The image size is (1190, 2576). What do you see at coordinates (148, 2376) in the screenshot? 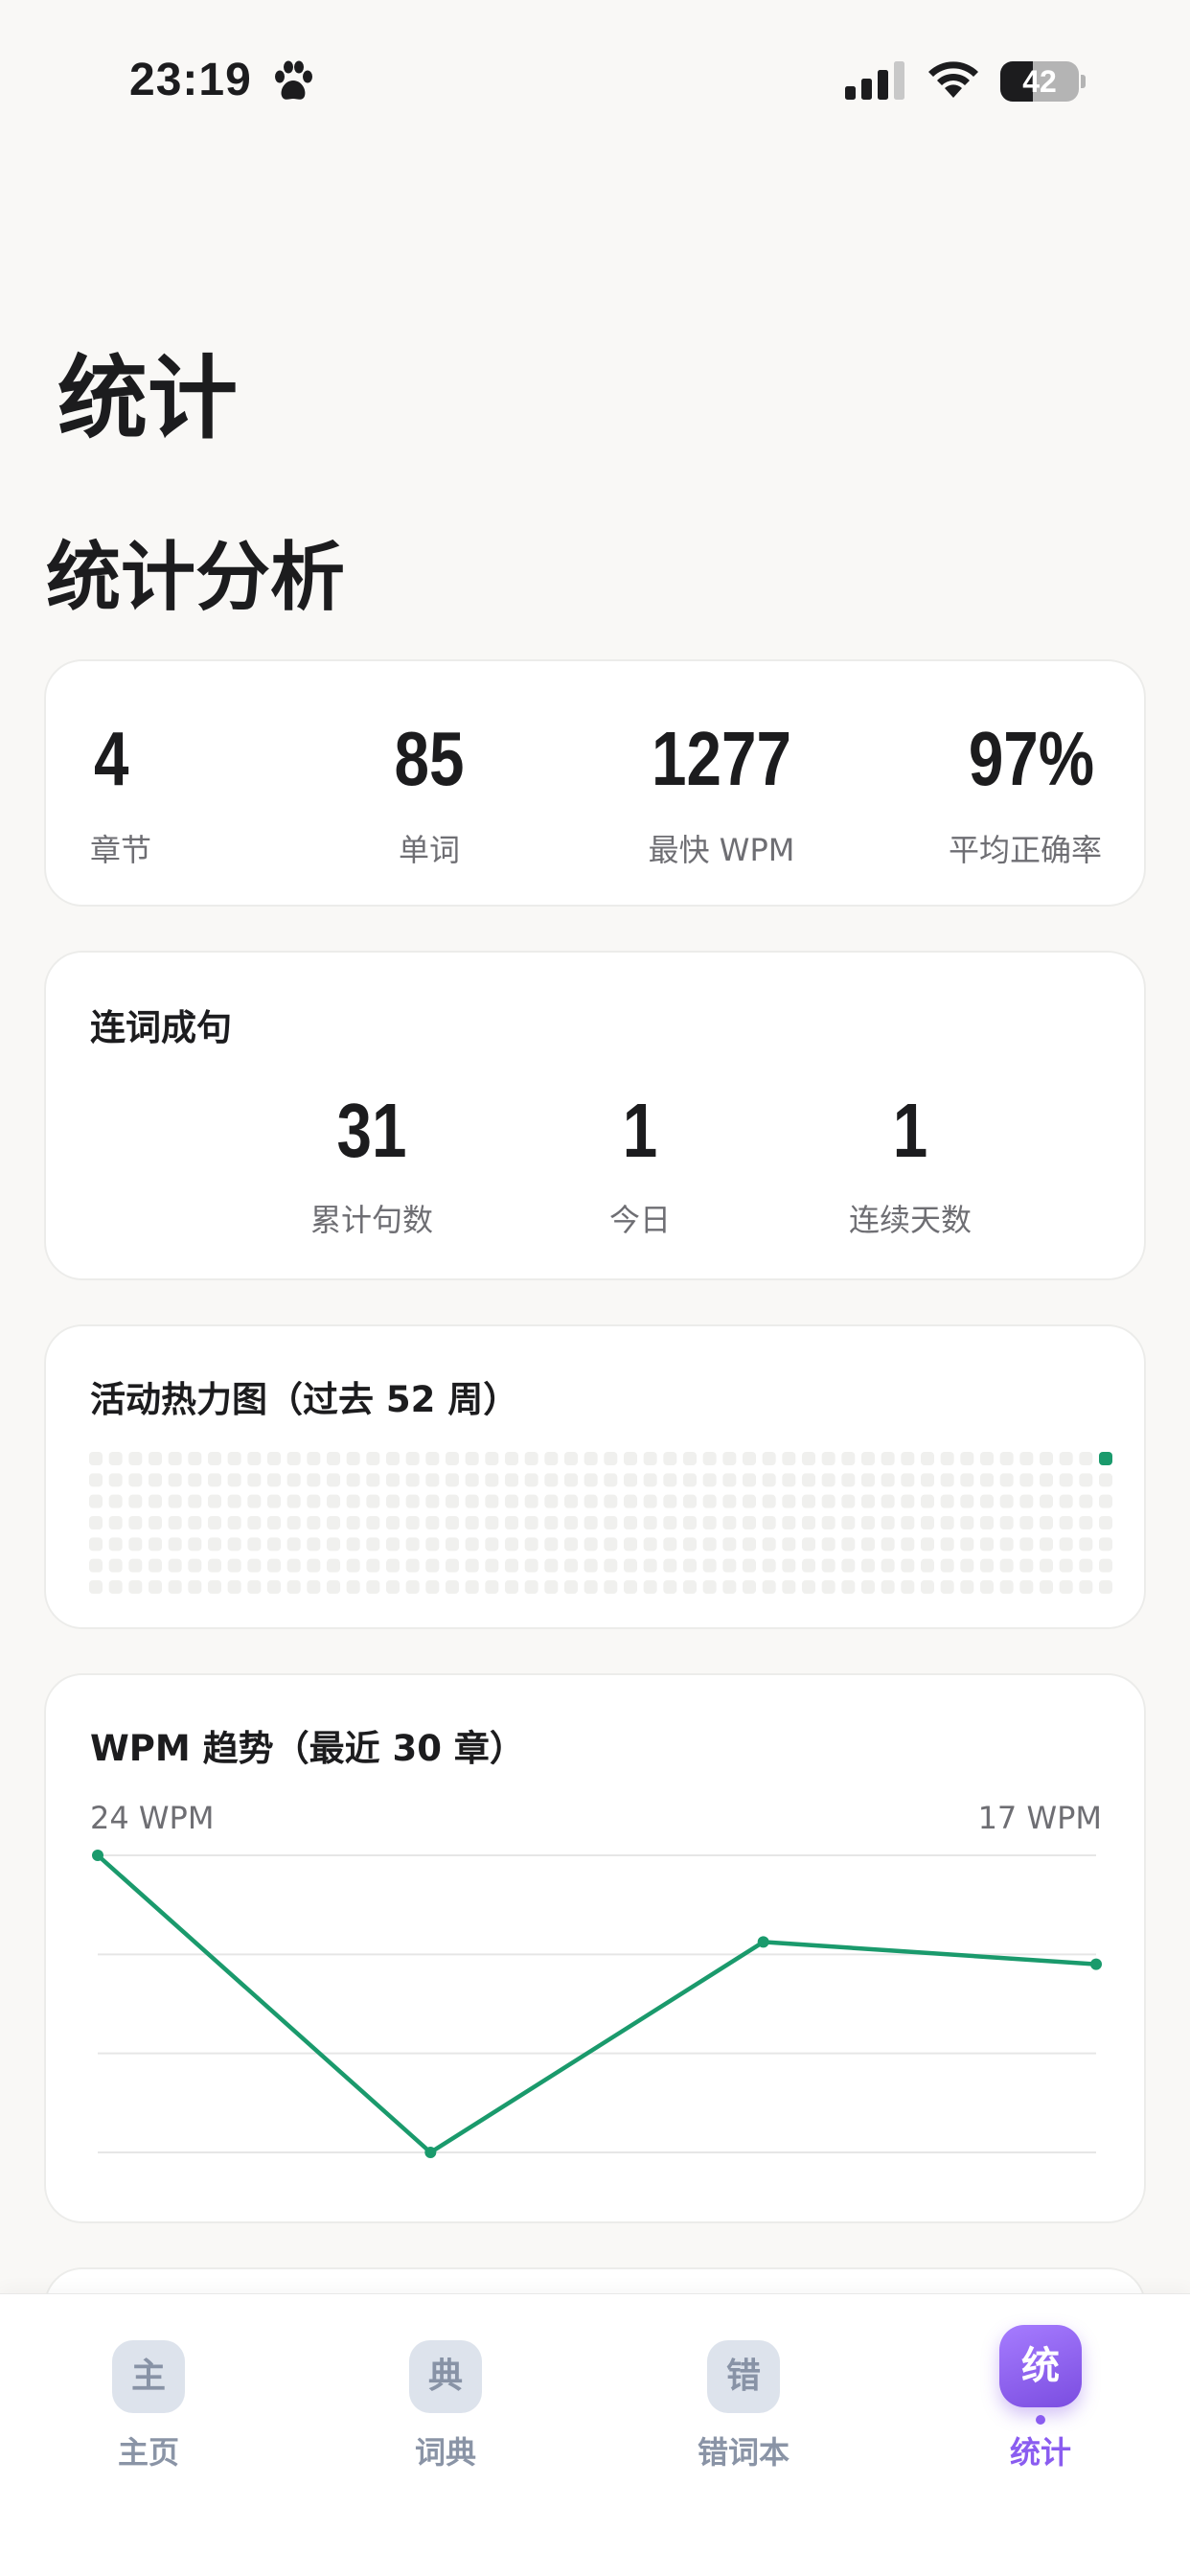
I see `home-icon: 主` at bounding box center [148, 2376].